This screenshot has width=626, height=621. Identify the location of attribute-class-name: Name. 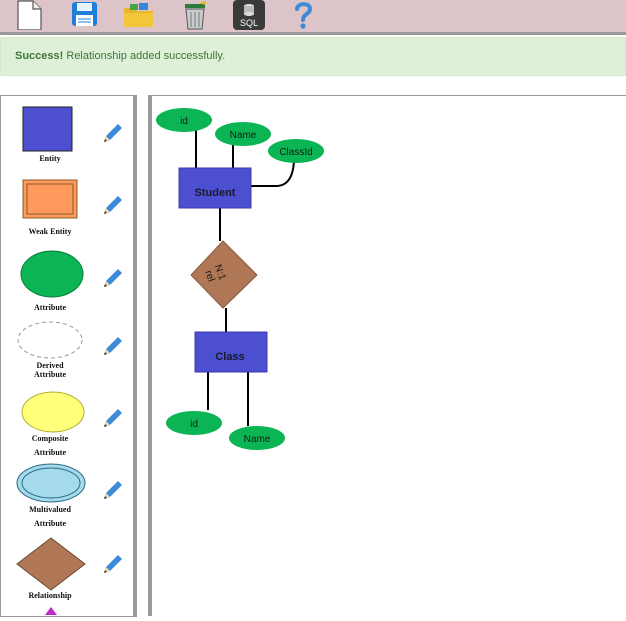
(257, 438).